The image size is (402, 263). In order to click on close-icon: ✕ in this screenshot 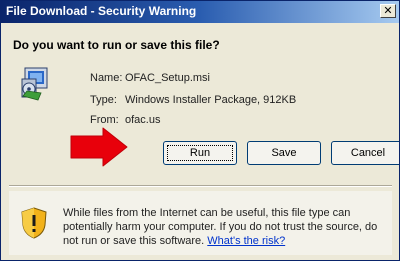, I will do `click(388, 11)`.